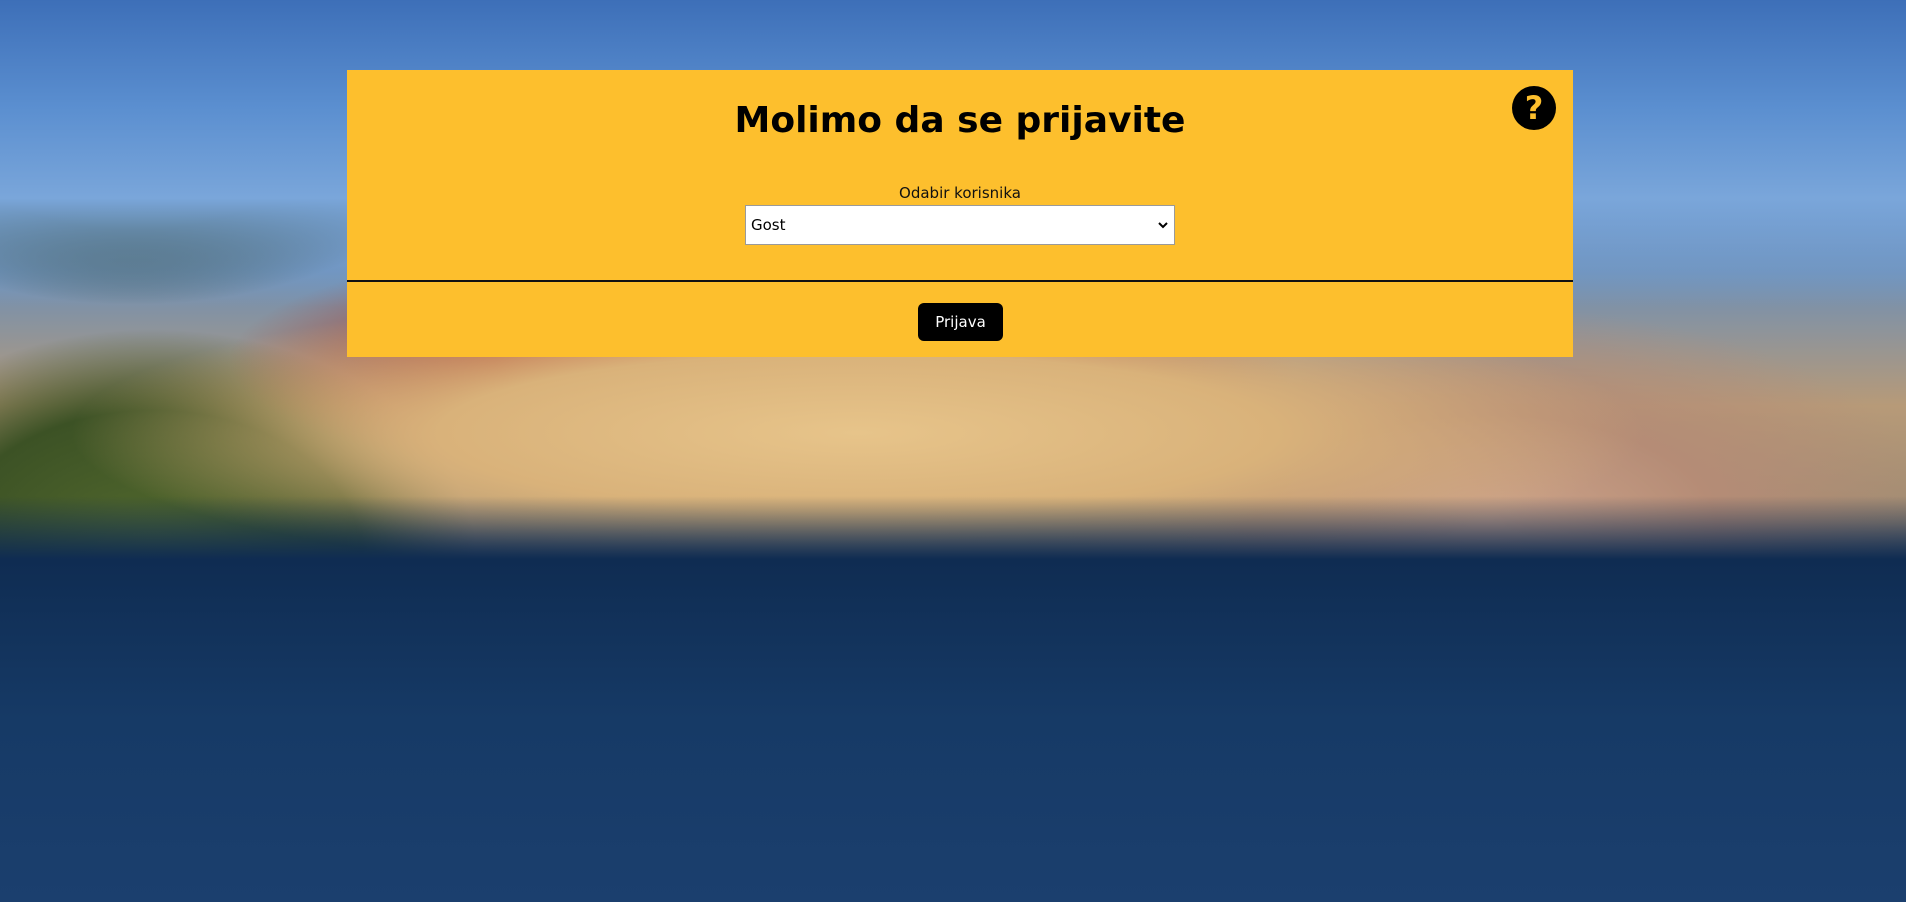  Describe the element at coordinates (1534, 108) in the screenshot. I see `help-icon: ?` at that location.